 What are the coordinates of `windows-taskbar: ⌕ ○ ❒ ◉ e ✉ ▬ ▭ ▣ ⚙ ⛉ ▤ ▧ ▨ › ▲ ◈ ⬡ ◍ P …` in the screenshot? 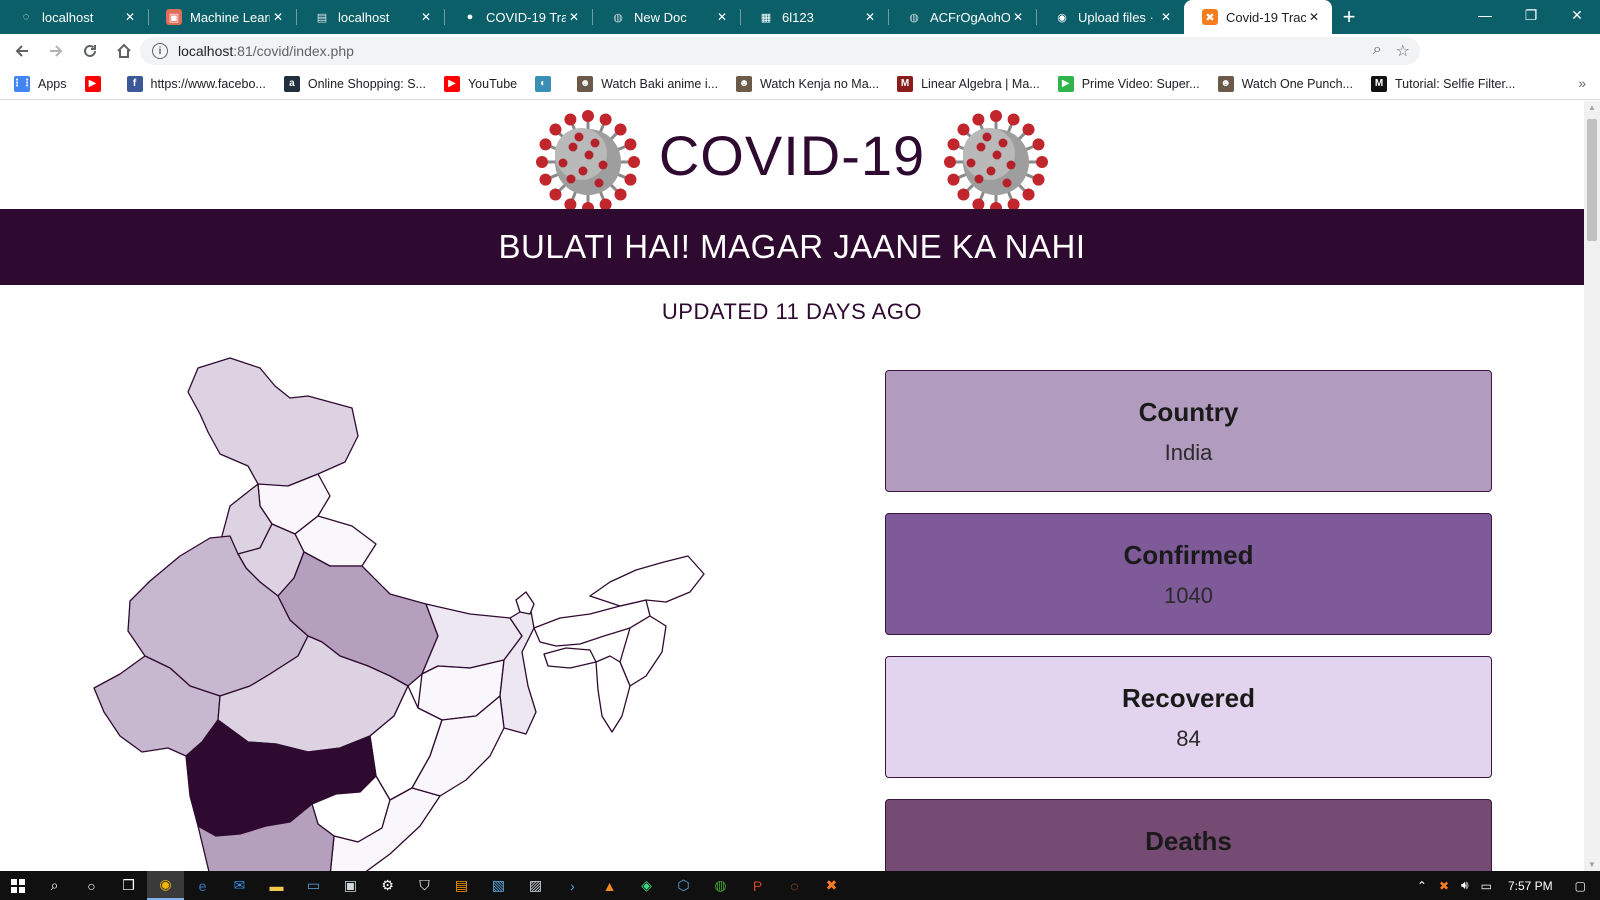 It's located at (800, 885).